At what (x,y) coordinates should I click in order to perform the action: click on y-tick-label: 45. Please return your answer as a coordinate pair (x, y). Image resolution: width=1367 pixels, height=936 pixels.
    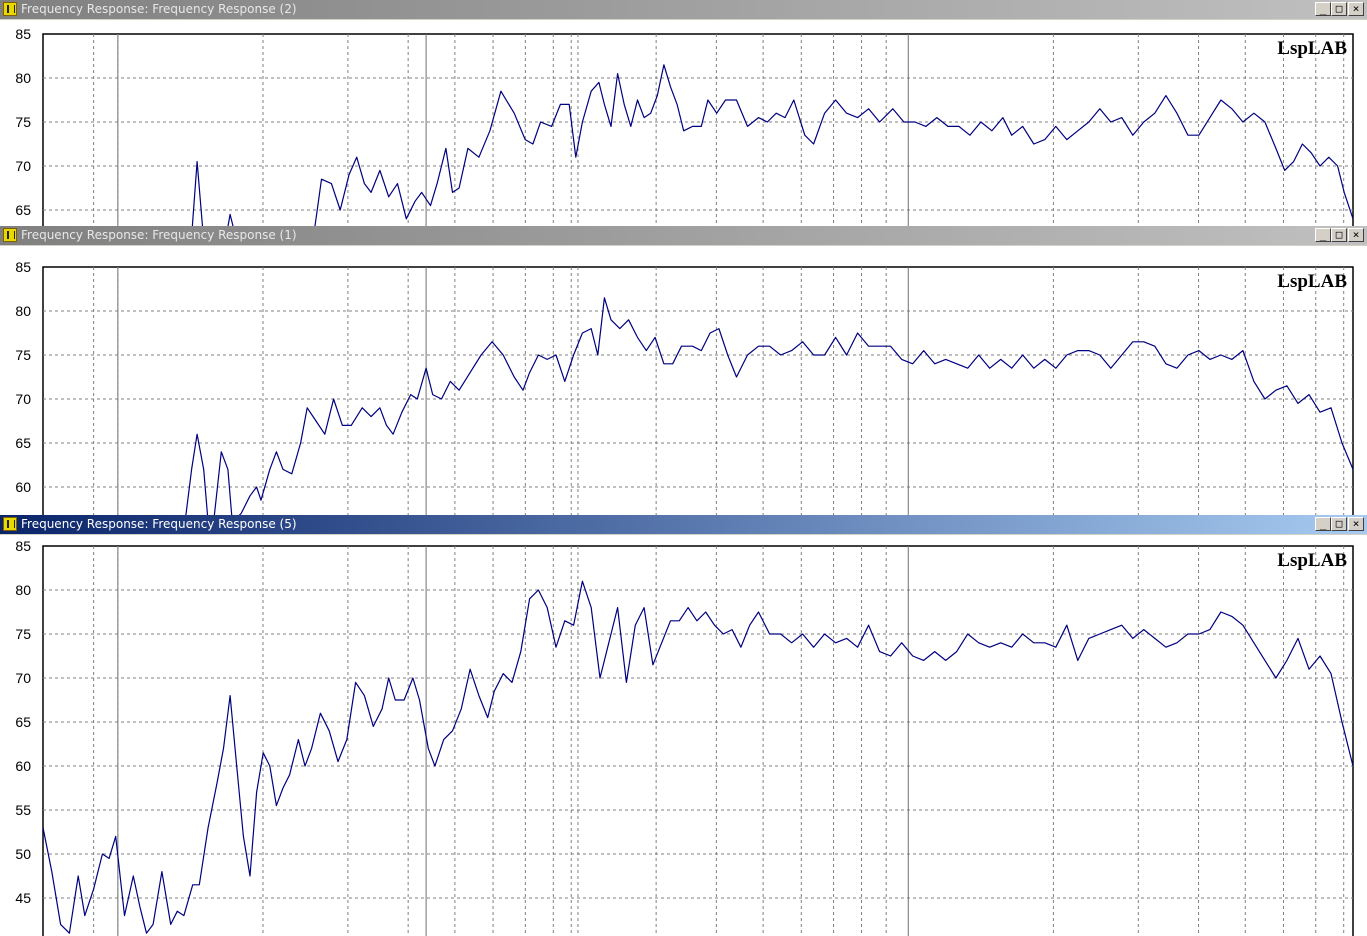
    Looking at the image, I should click on (23, 898).